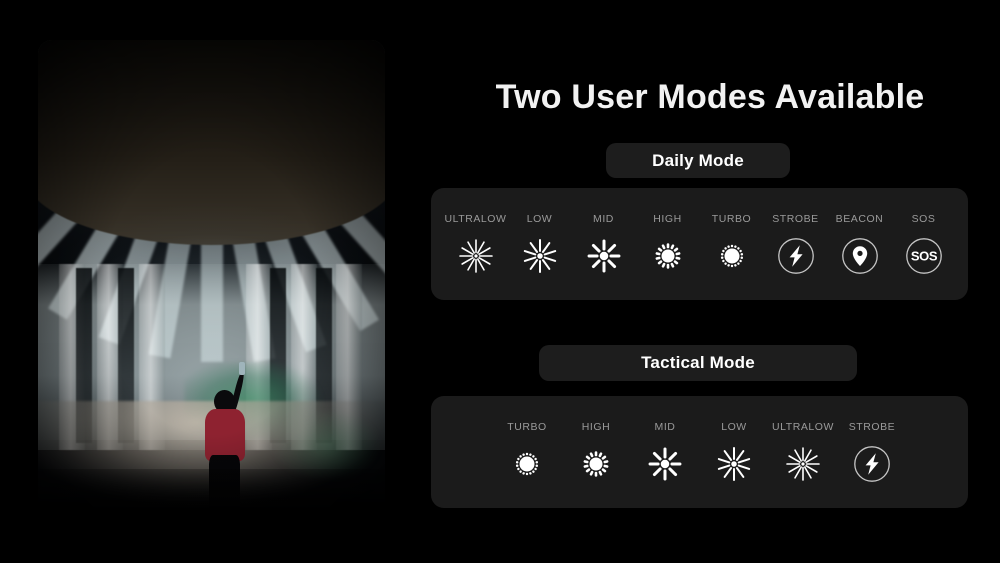 Image resolution: width=1000 pixels, height=563 pixels. I want to click on tactical-mode-list: TURBO HIGH MID LOW ULTRALOW STROBE, so click(699, 452).